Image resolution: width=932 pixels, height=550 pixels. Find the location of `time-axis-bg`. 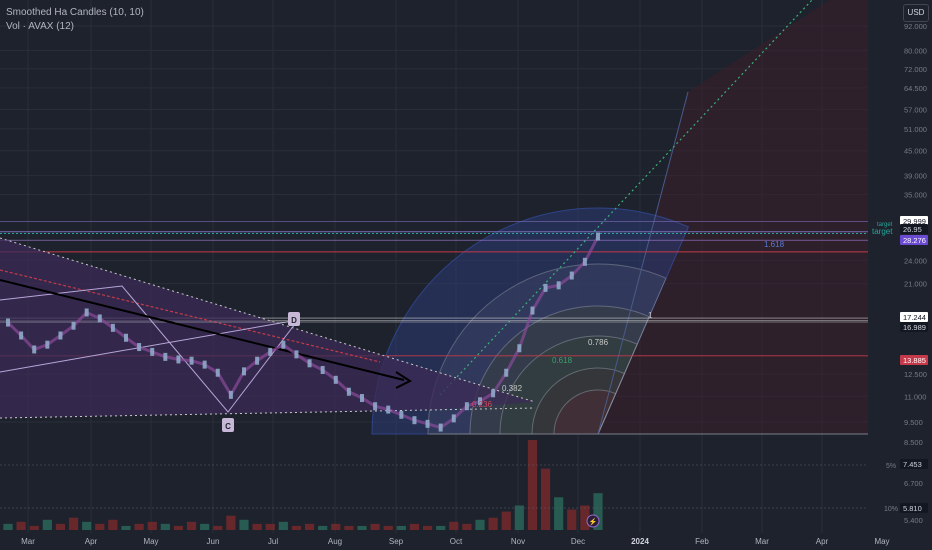

time-axis-bg is located at coordinates (434, 541).